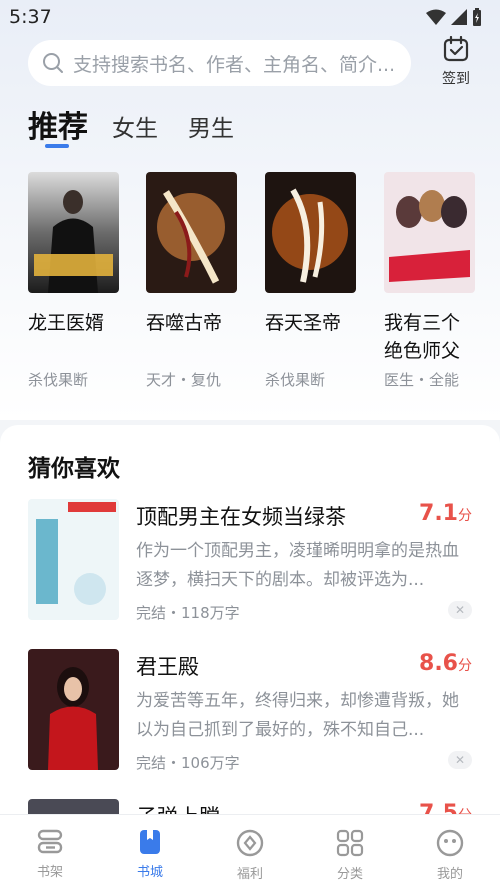  Describe the element at coordinates (241, 517) in the screenshot. I see `book-title: 顶配男主在女频当绿茶` at that location.